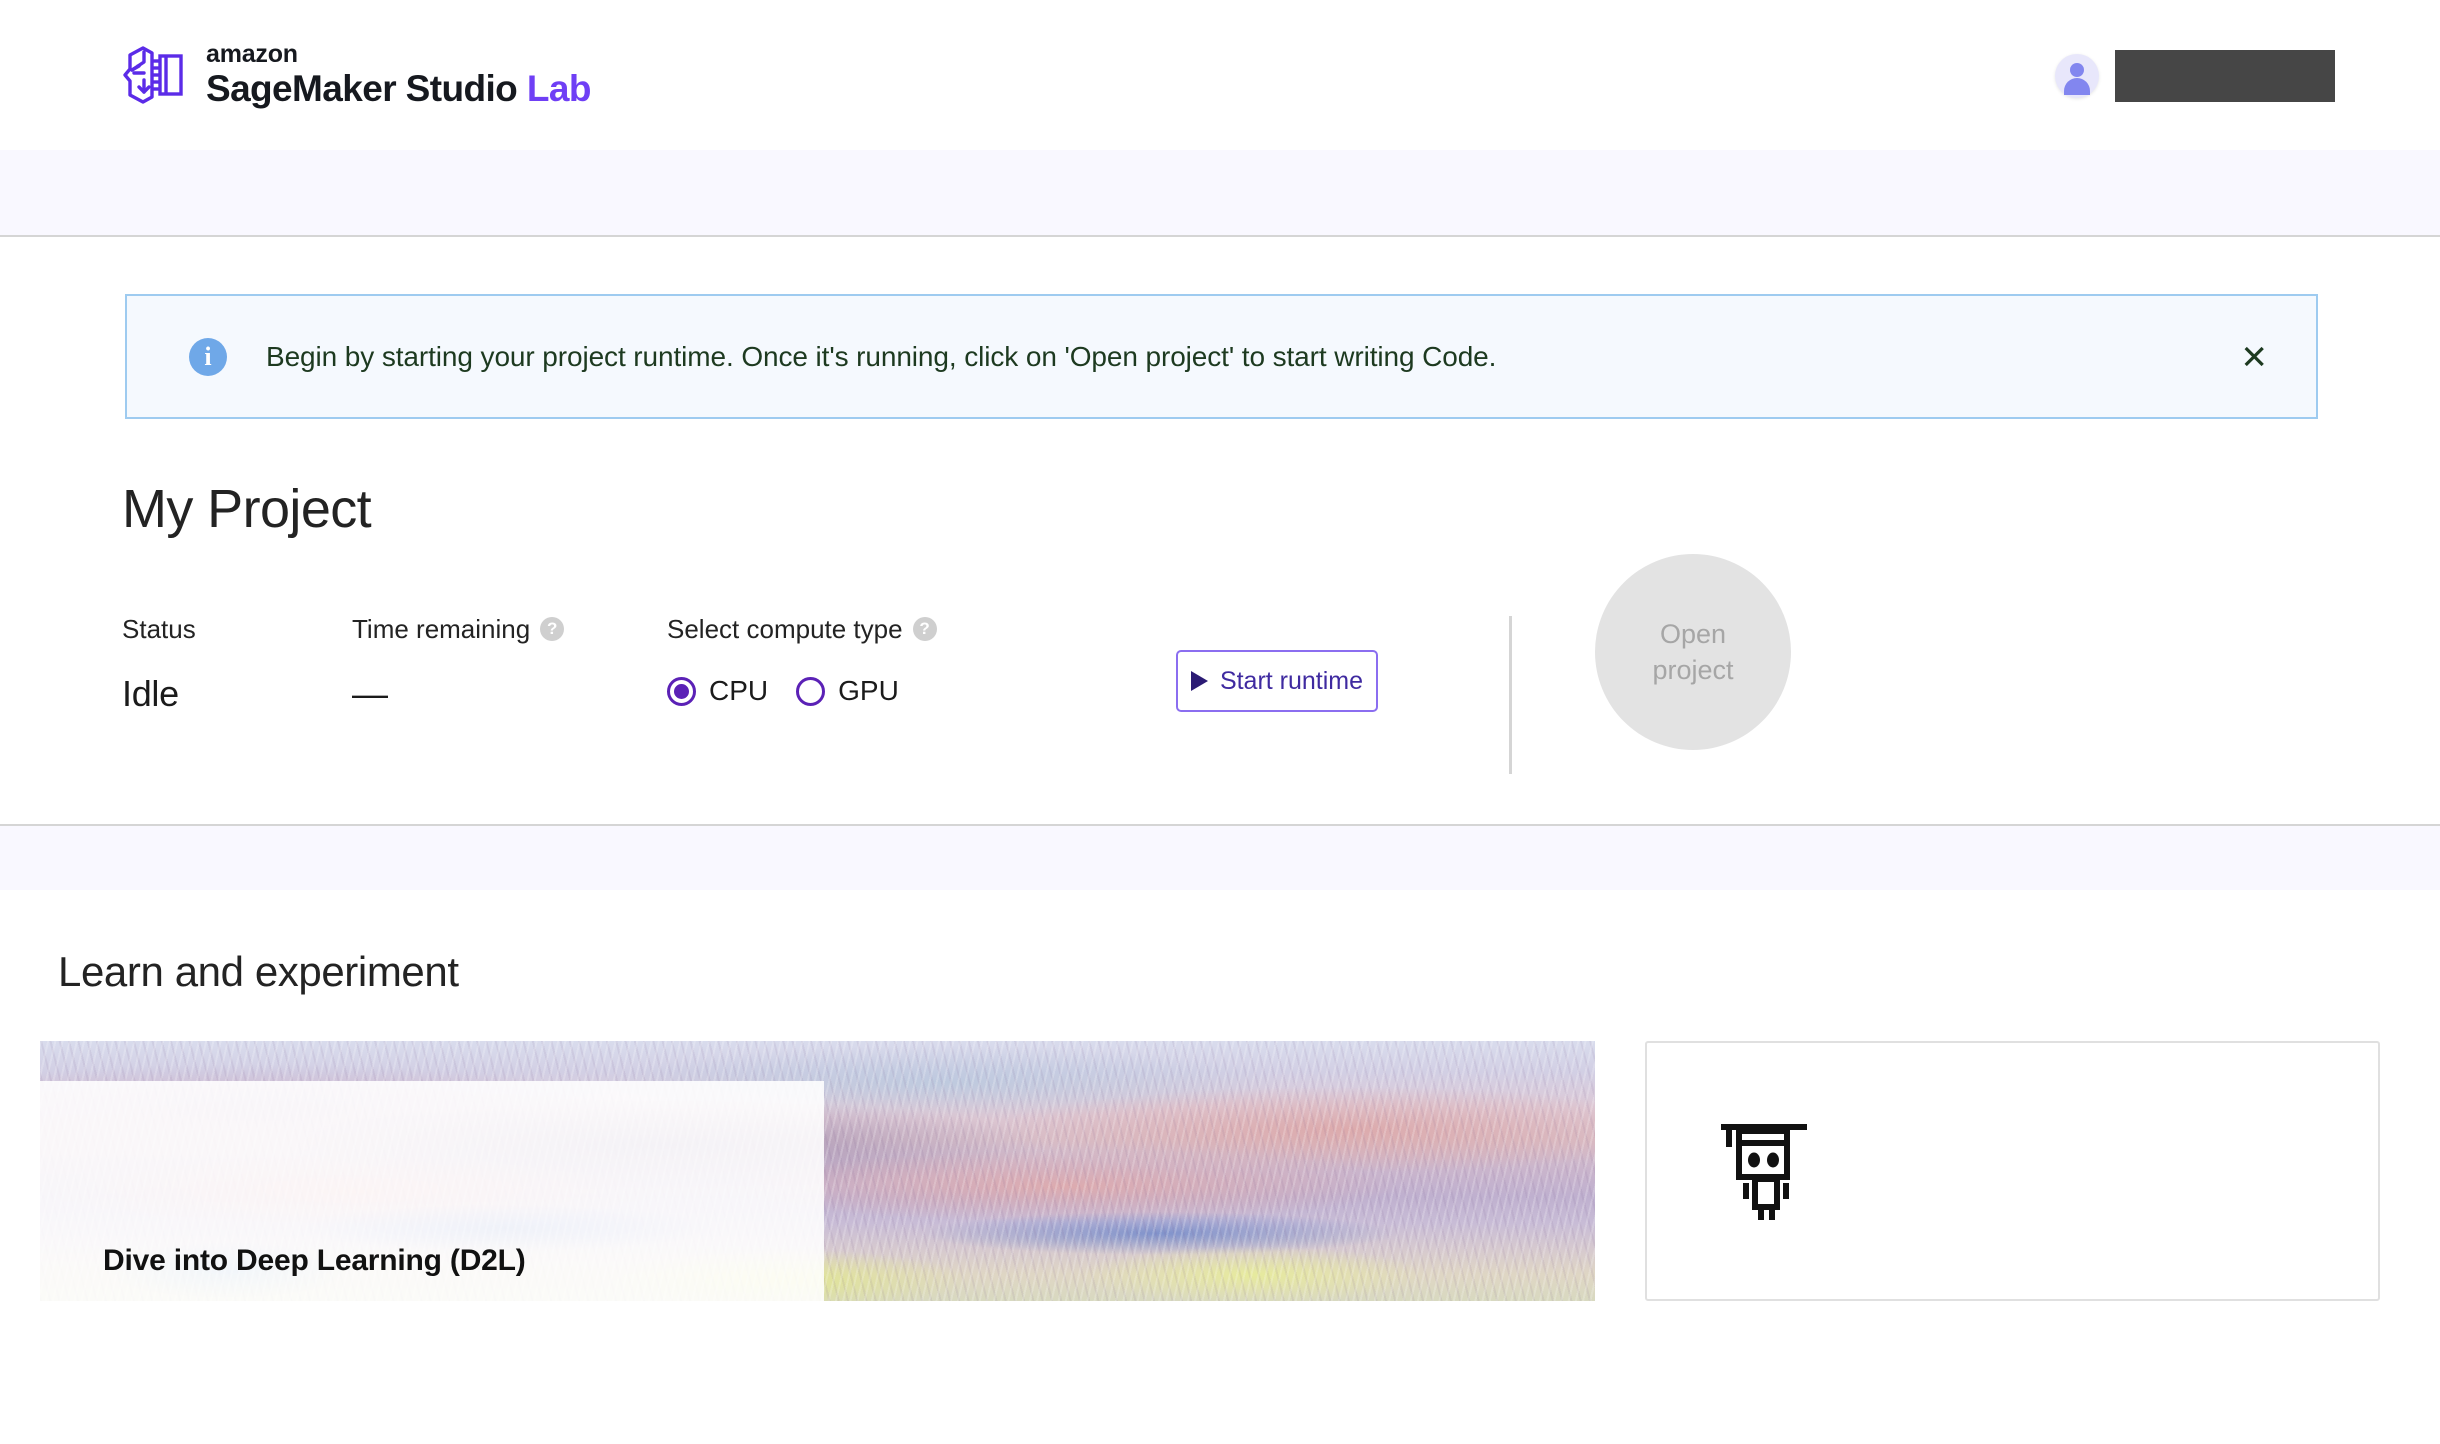 The height and width of the screenshot is (1444, 2440). I want to click on open-project-line2: project, so click(1693, 670).